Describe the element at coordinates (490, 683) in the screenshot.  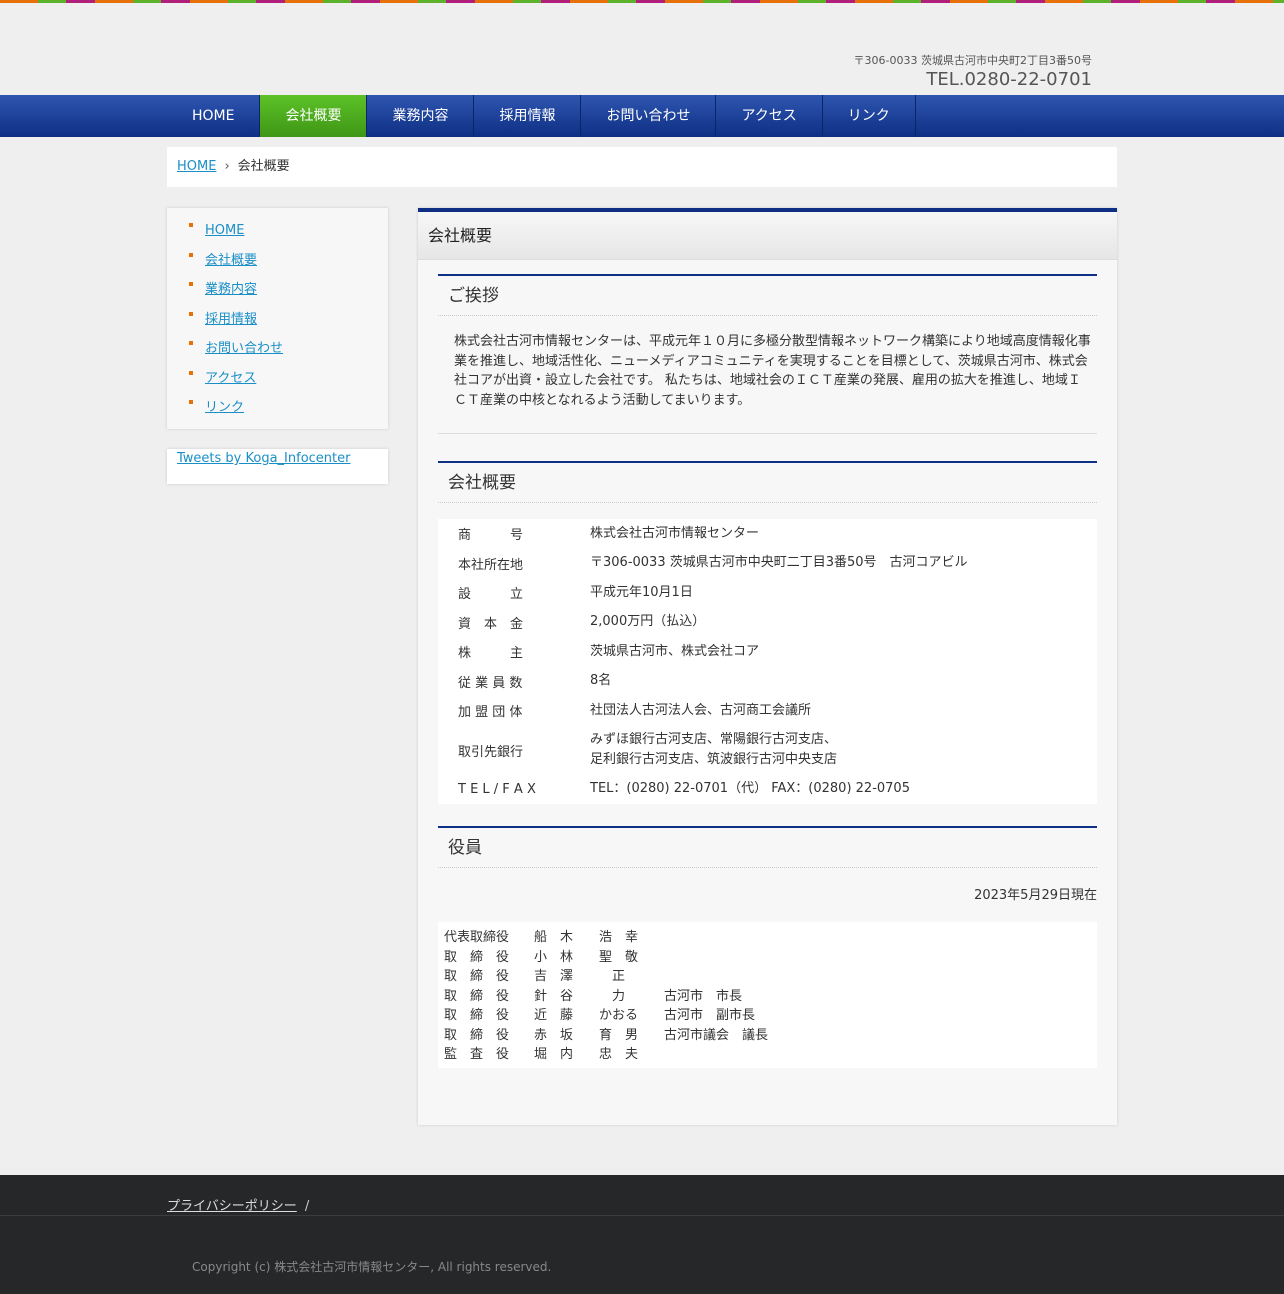
I see `row-label: 従 業 員 数` at that location.